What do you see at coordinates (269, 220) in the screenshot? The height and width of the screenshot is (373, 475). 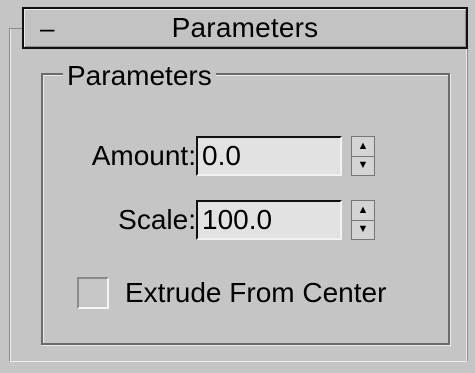 I see `scale-input` at bounding box center [269, 220].